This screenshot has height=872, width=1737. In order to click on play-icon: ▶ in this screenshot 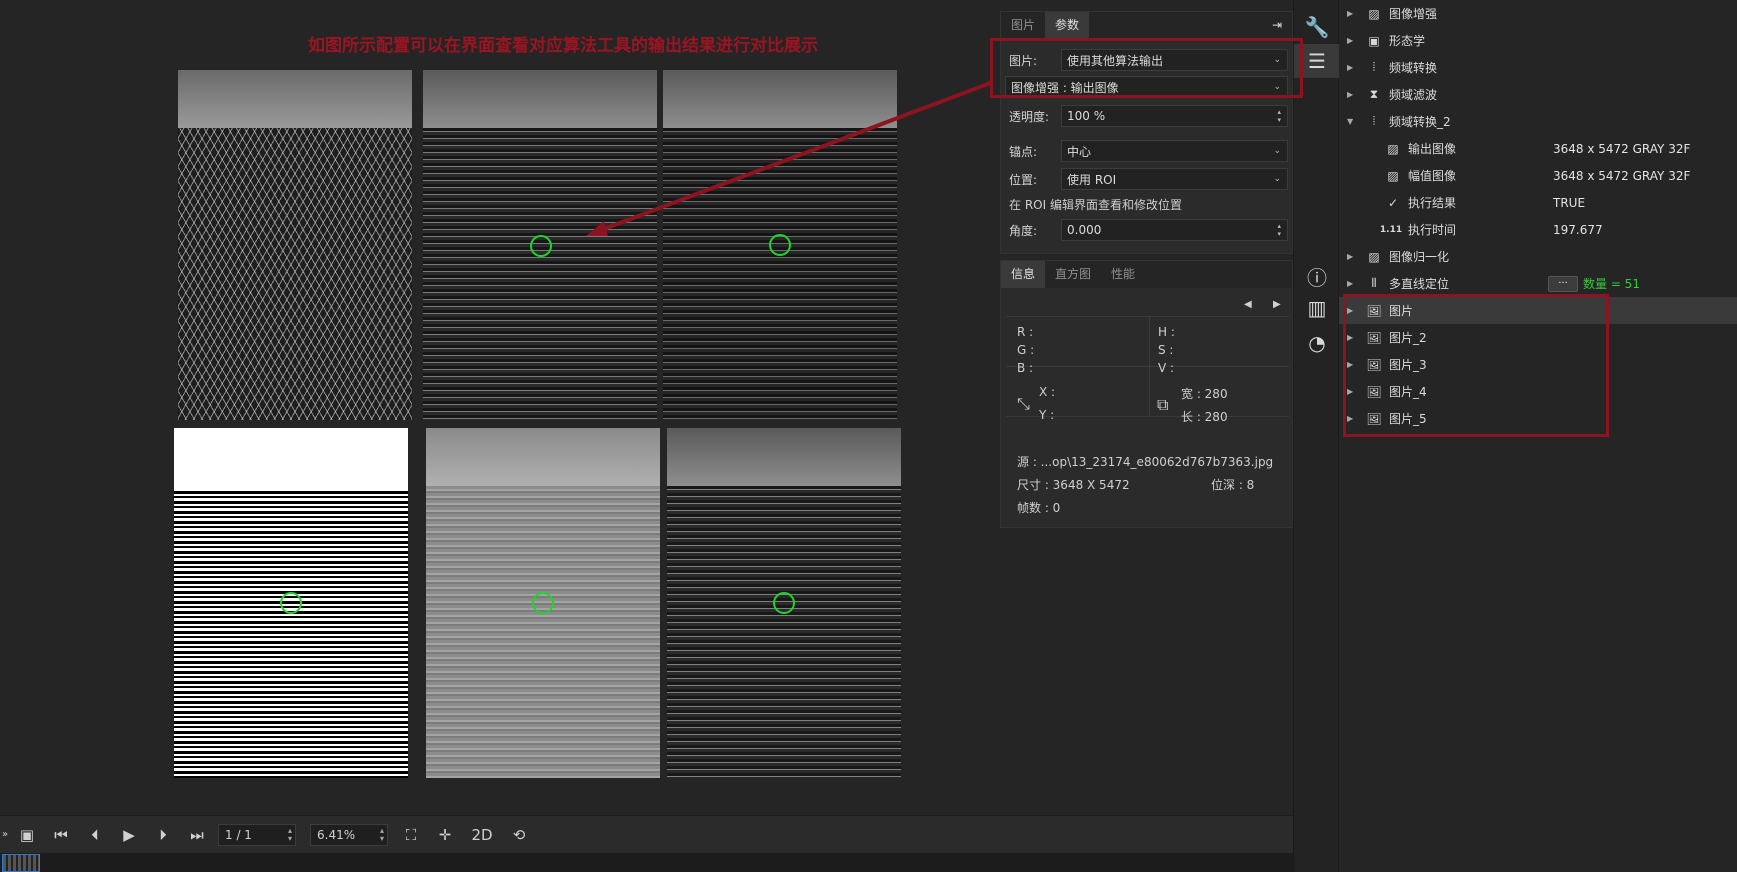, I will do `click(129, 835)`.